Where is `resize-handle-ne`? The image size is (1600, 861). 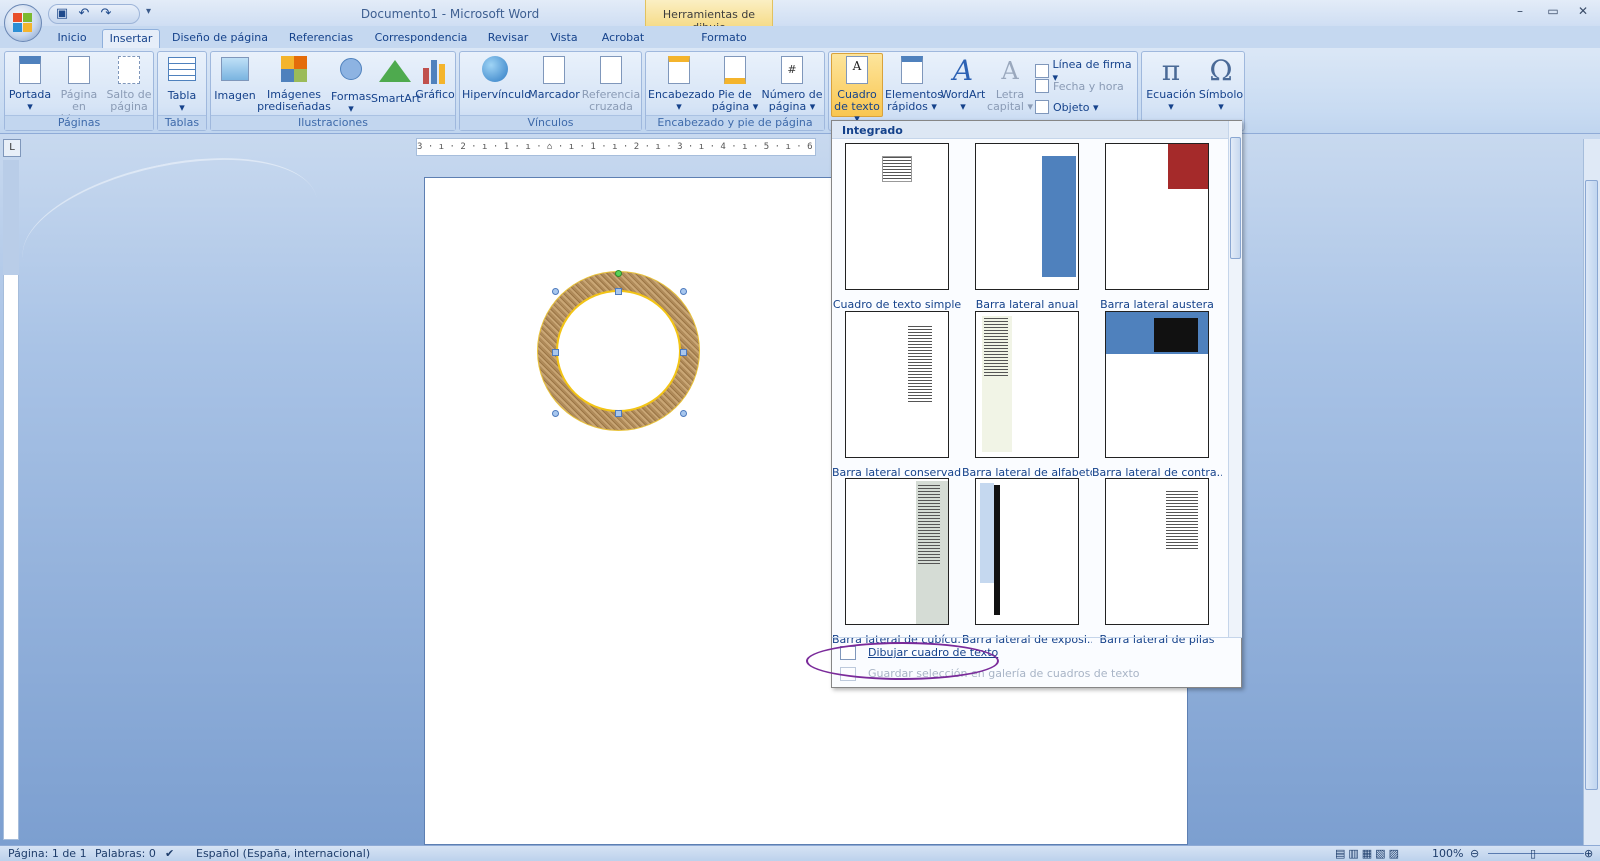
resize-handle-ne is located at coordinates (683, 291).